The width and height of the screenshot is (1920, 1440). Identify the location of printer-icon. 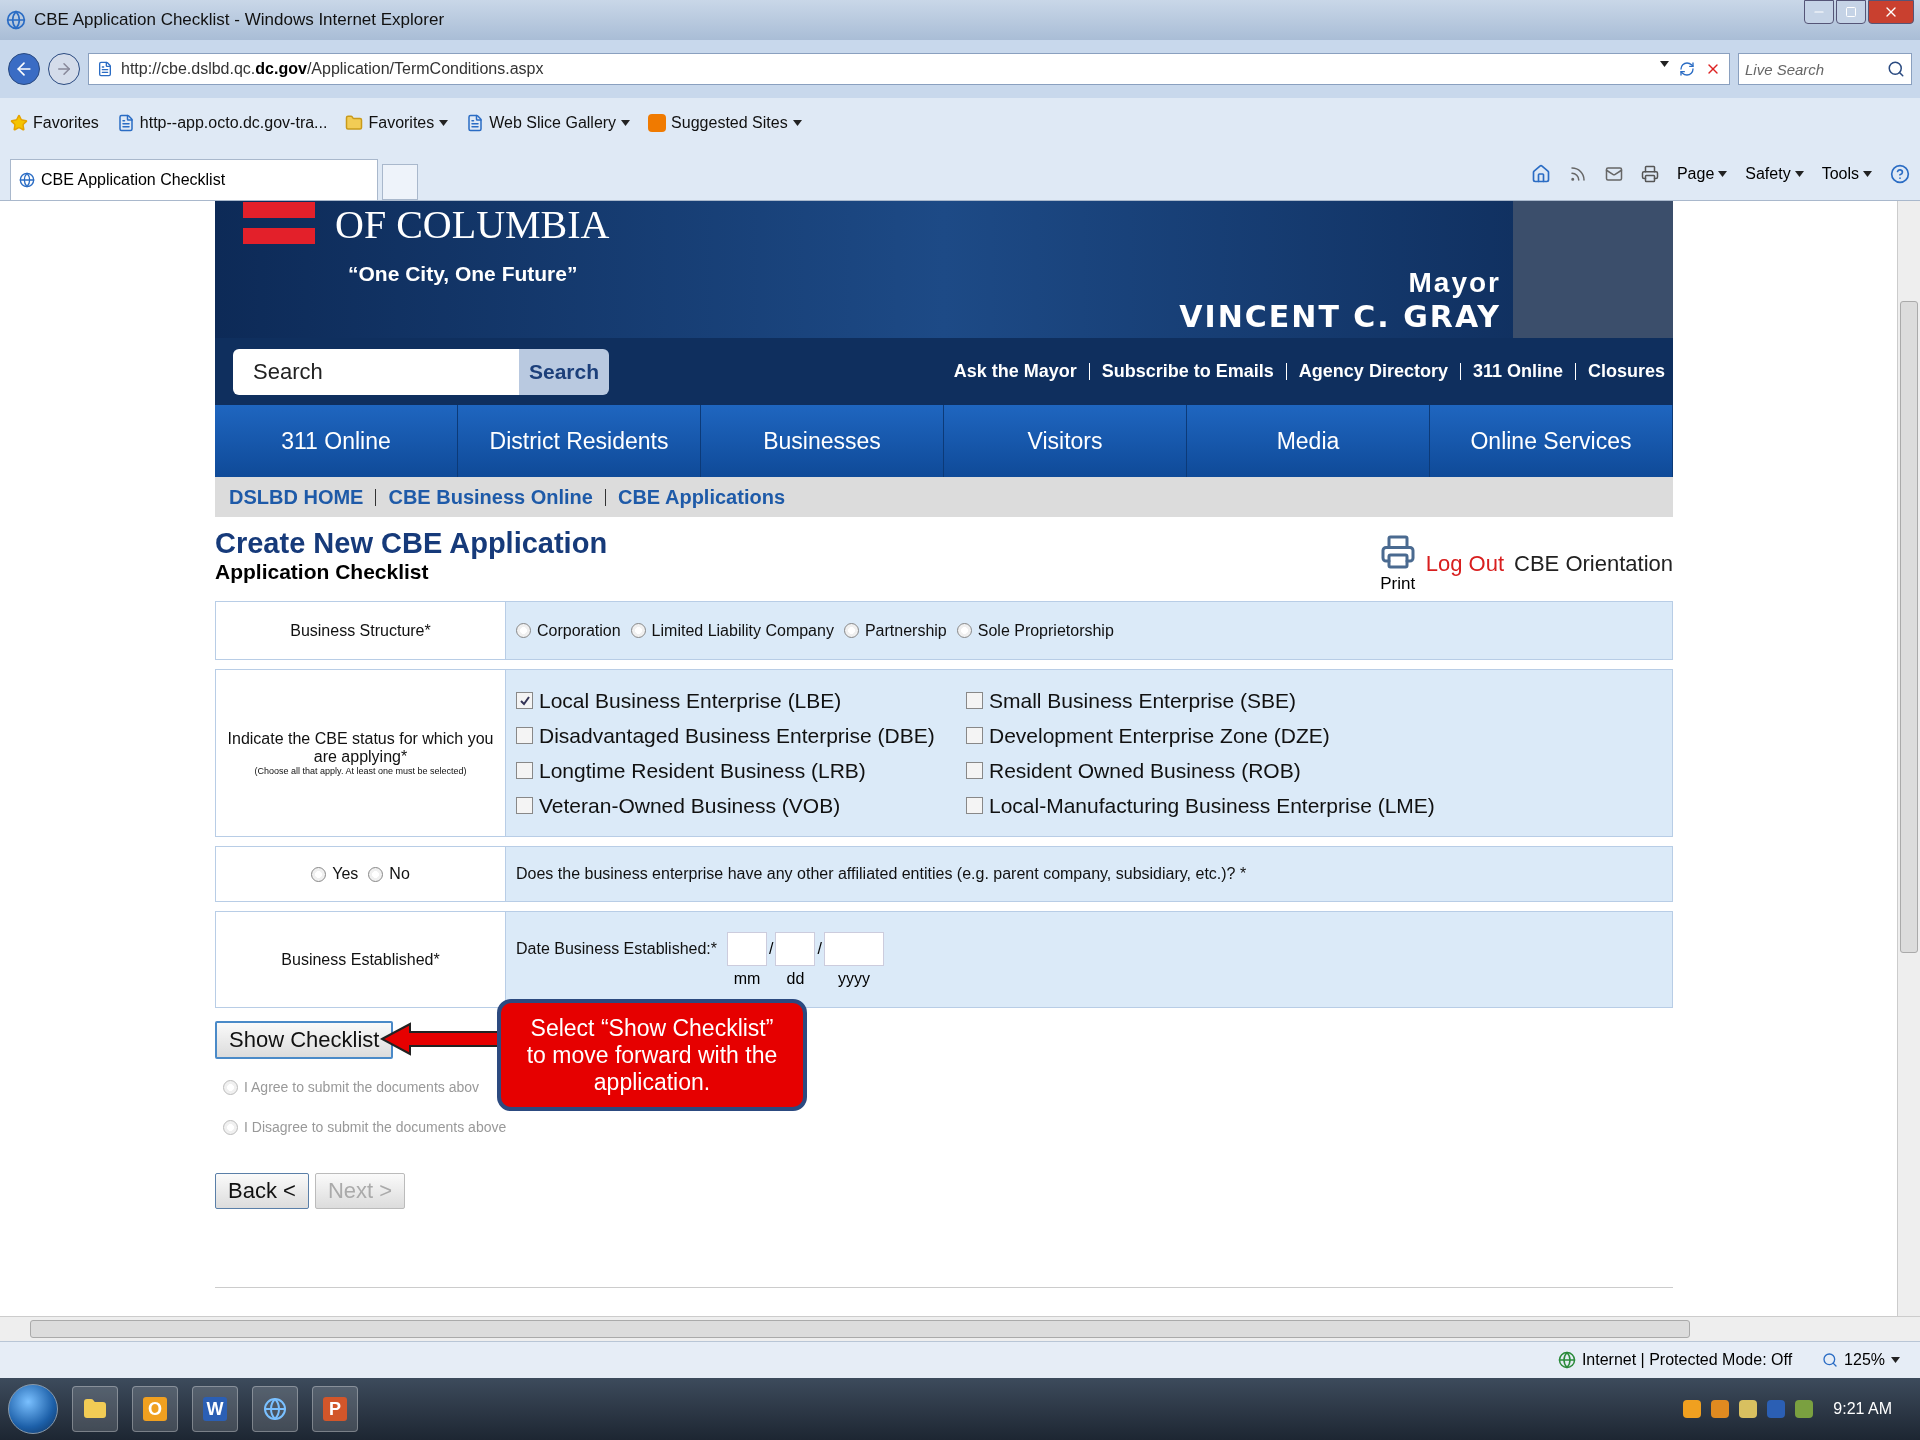
(1397, 552).